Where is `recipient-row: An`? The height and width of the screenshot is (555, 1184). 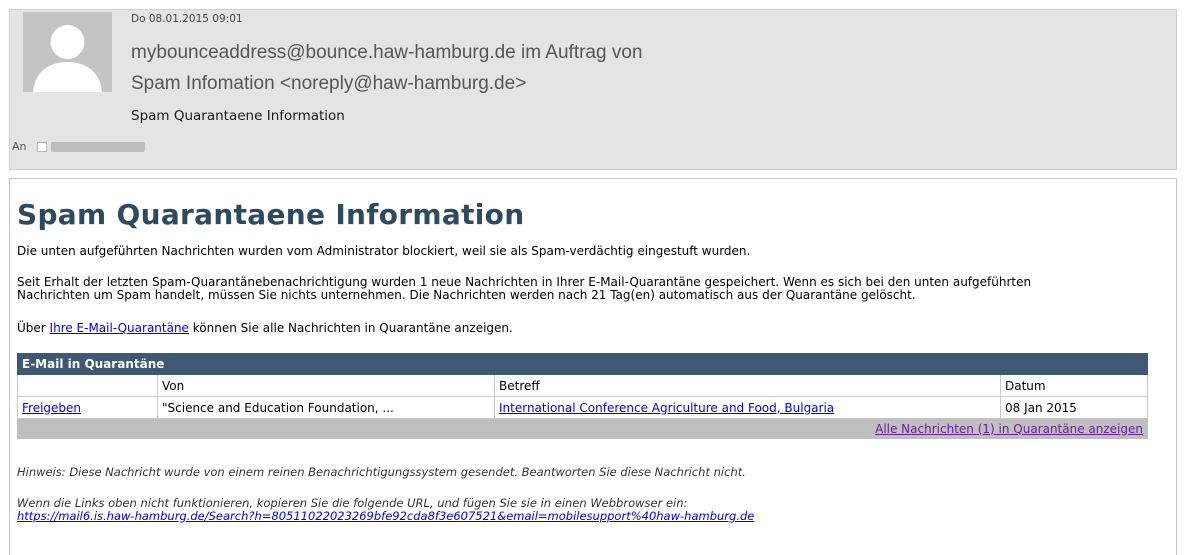
recipient-row: An is located at coordinates (78, 146).